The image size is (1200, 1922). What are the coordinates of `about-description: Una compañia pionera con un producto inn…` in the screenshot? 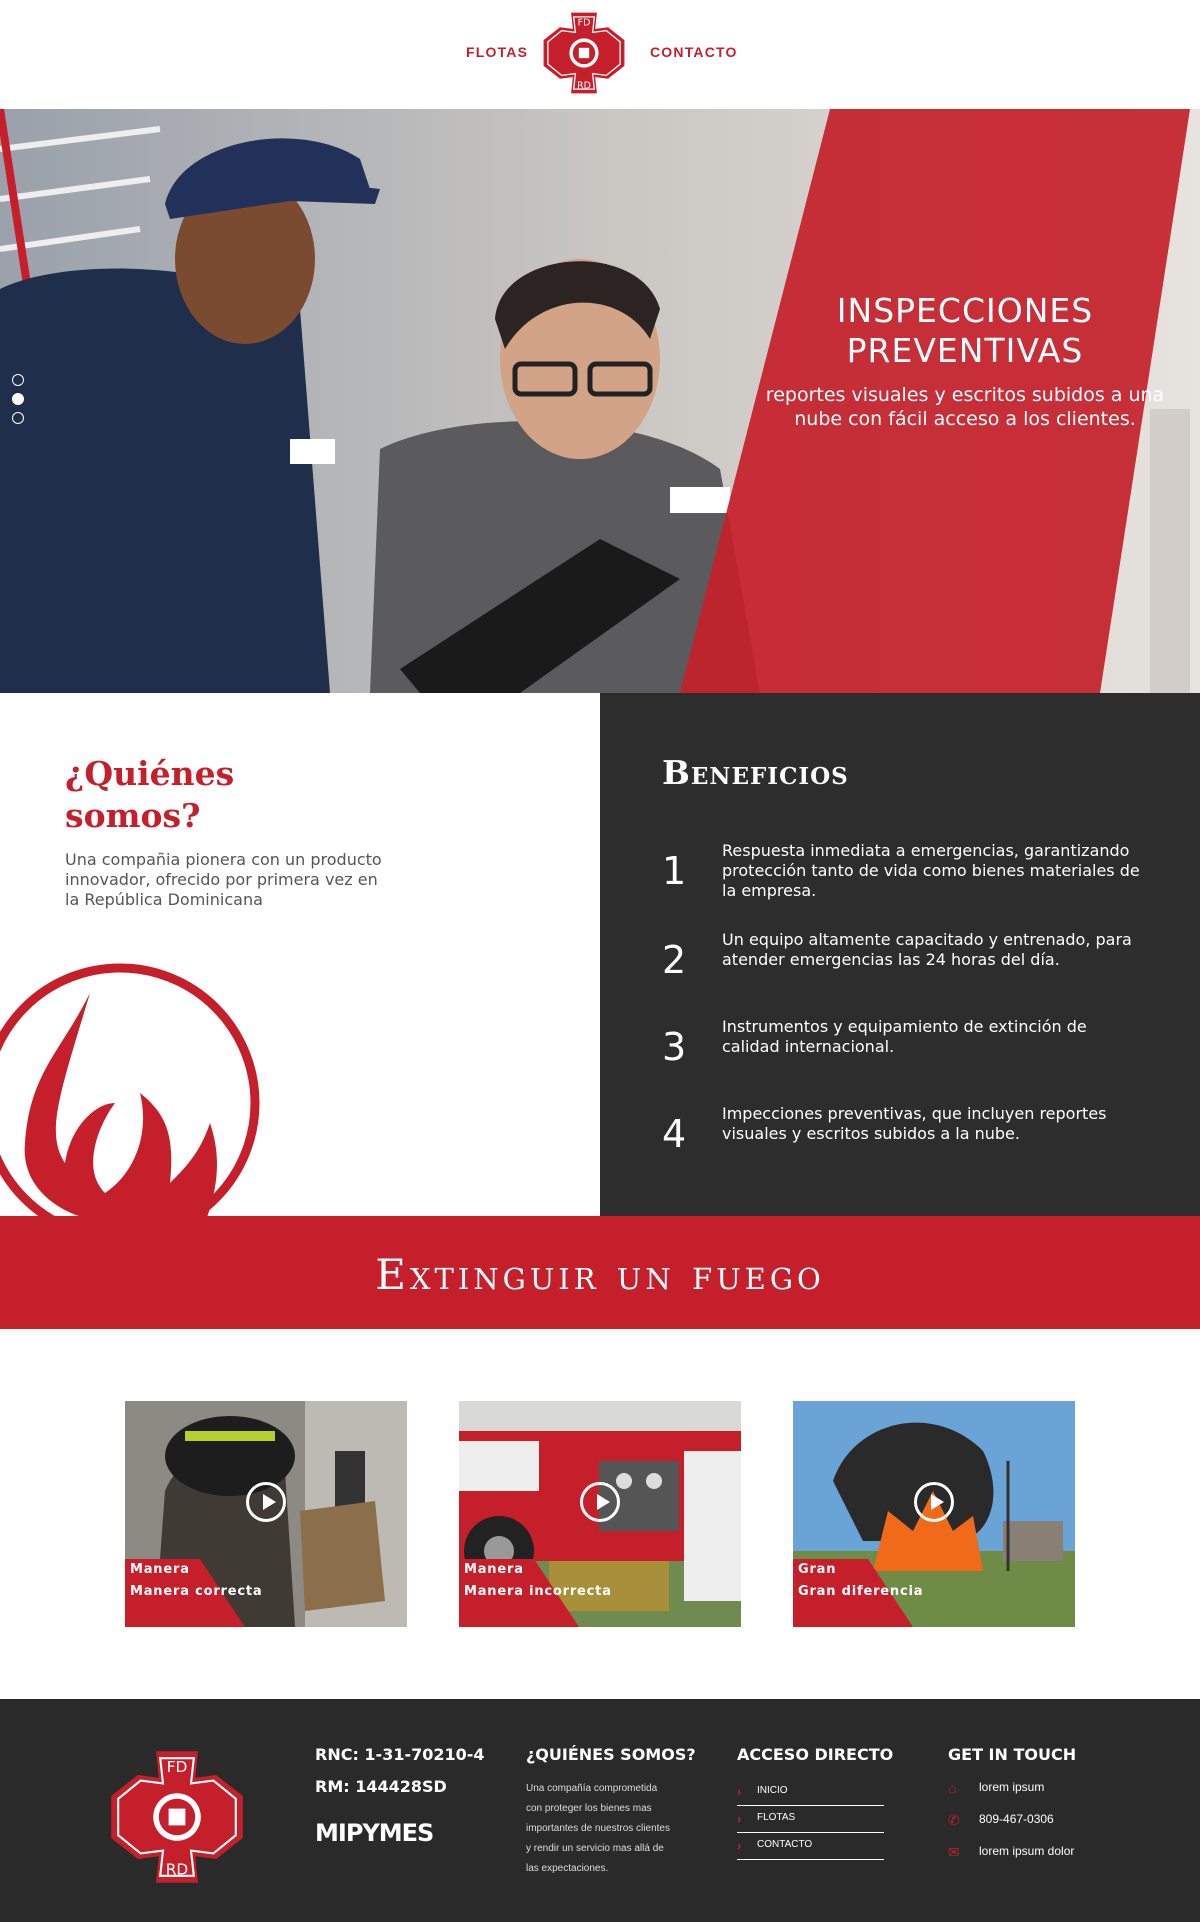 It's located at (223, 879).